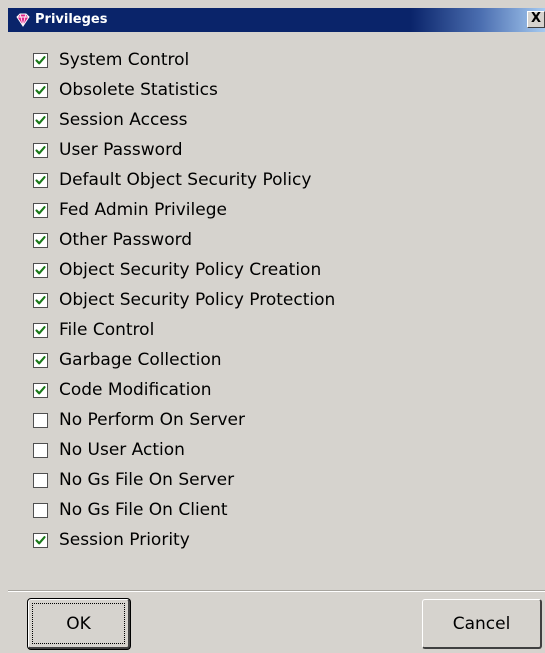 This screenshot has height=653, width=545. What do you see at coordinates (276, 20) in the screenshot?
I see `title-bar: Privileges X` at bounding box center [276, 20].